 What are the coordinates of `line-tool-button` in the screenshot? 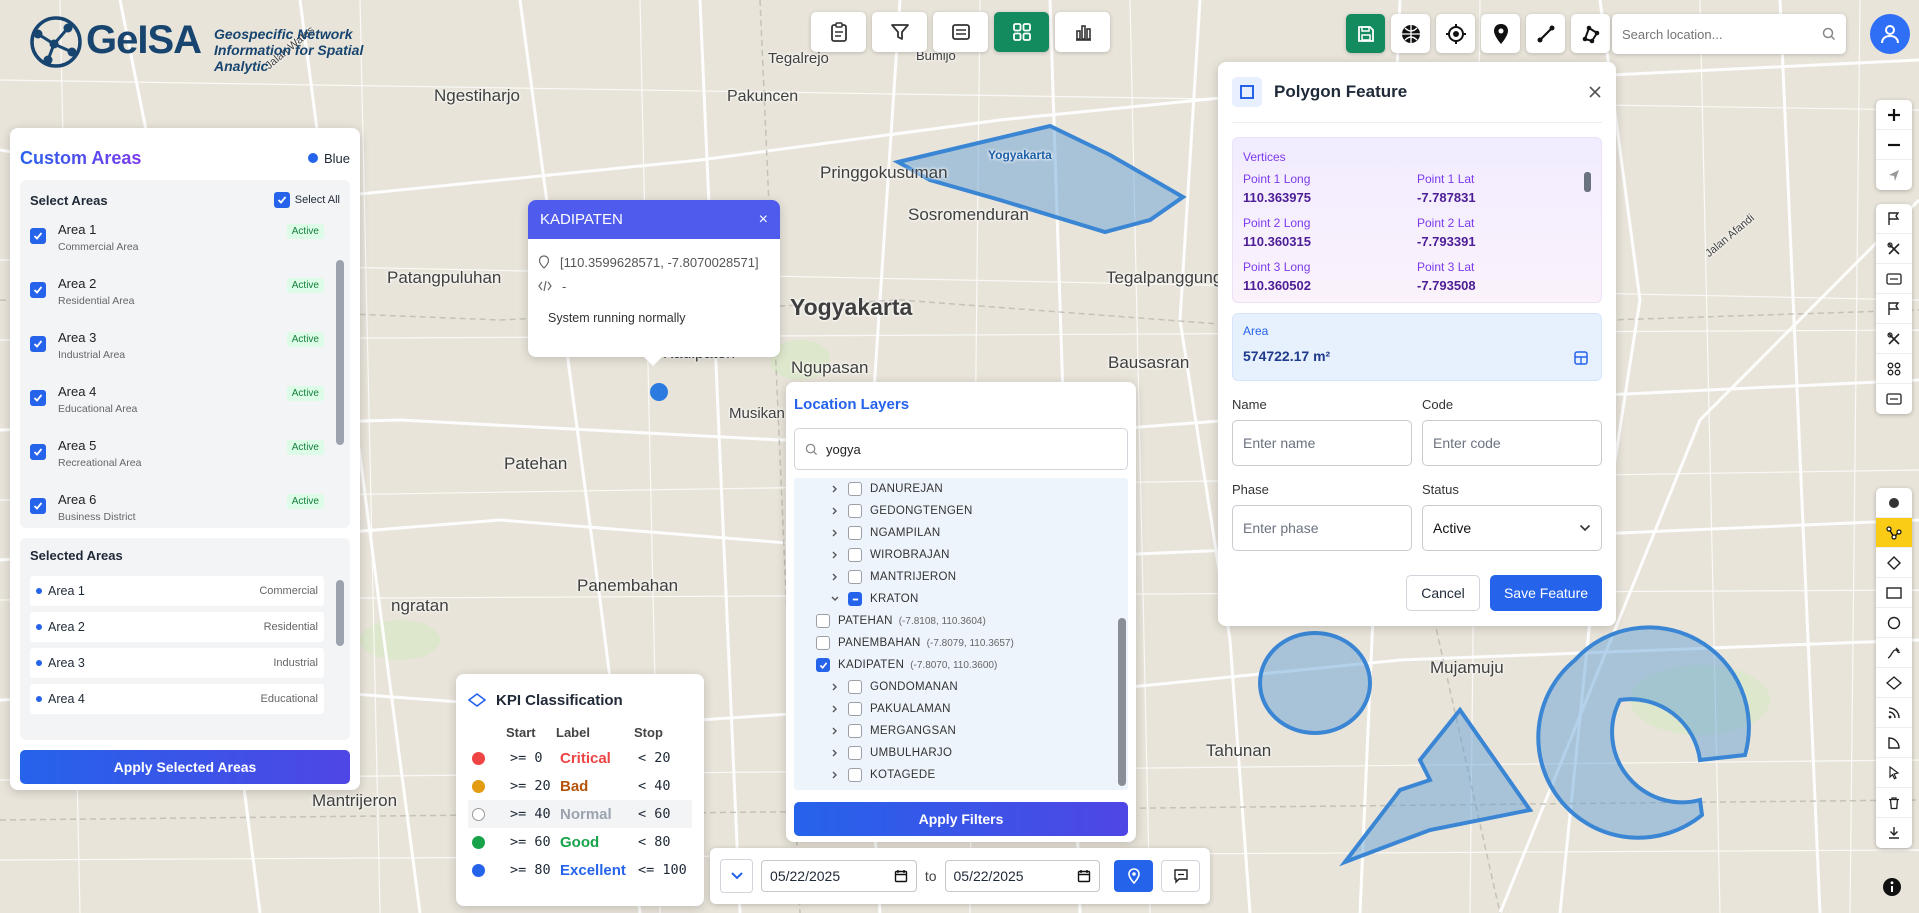 It's located at (1545, 33).